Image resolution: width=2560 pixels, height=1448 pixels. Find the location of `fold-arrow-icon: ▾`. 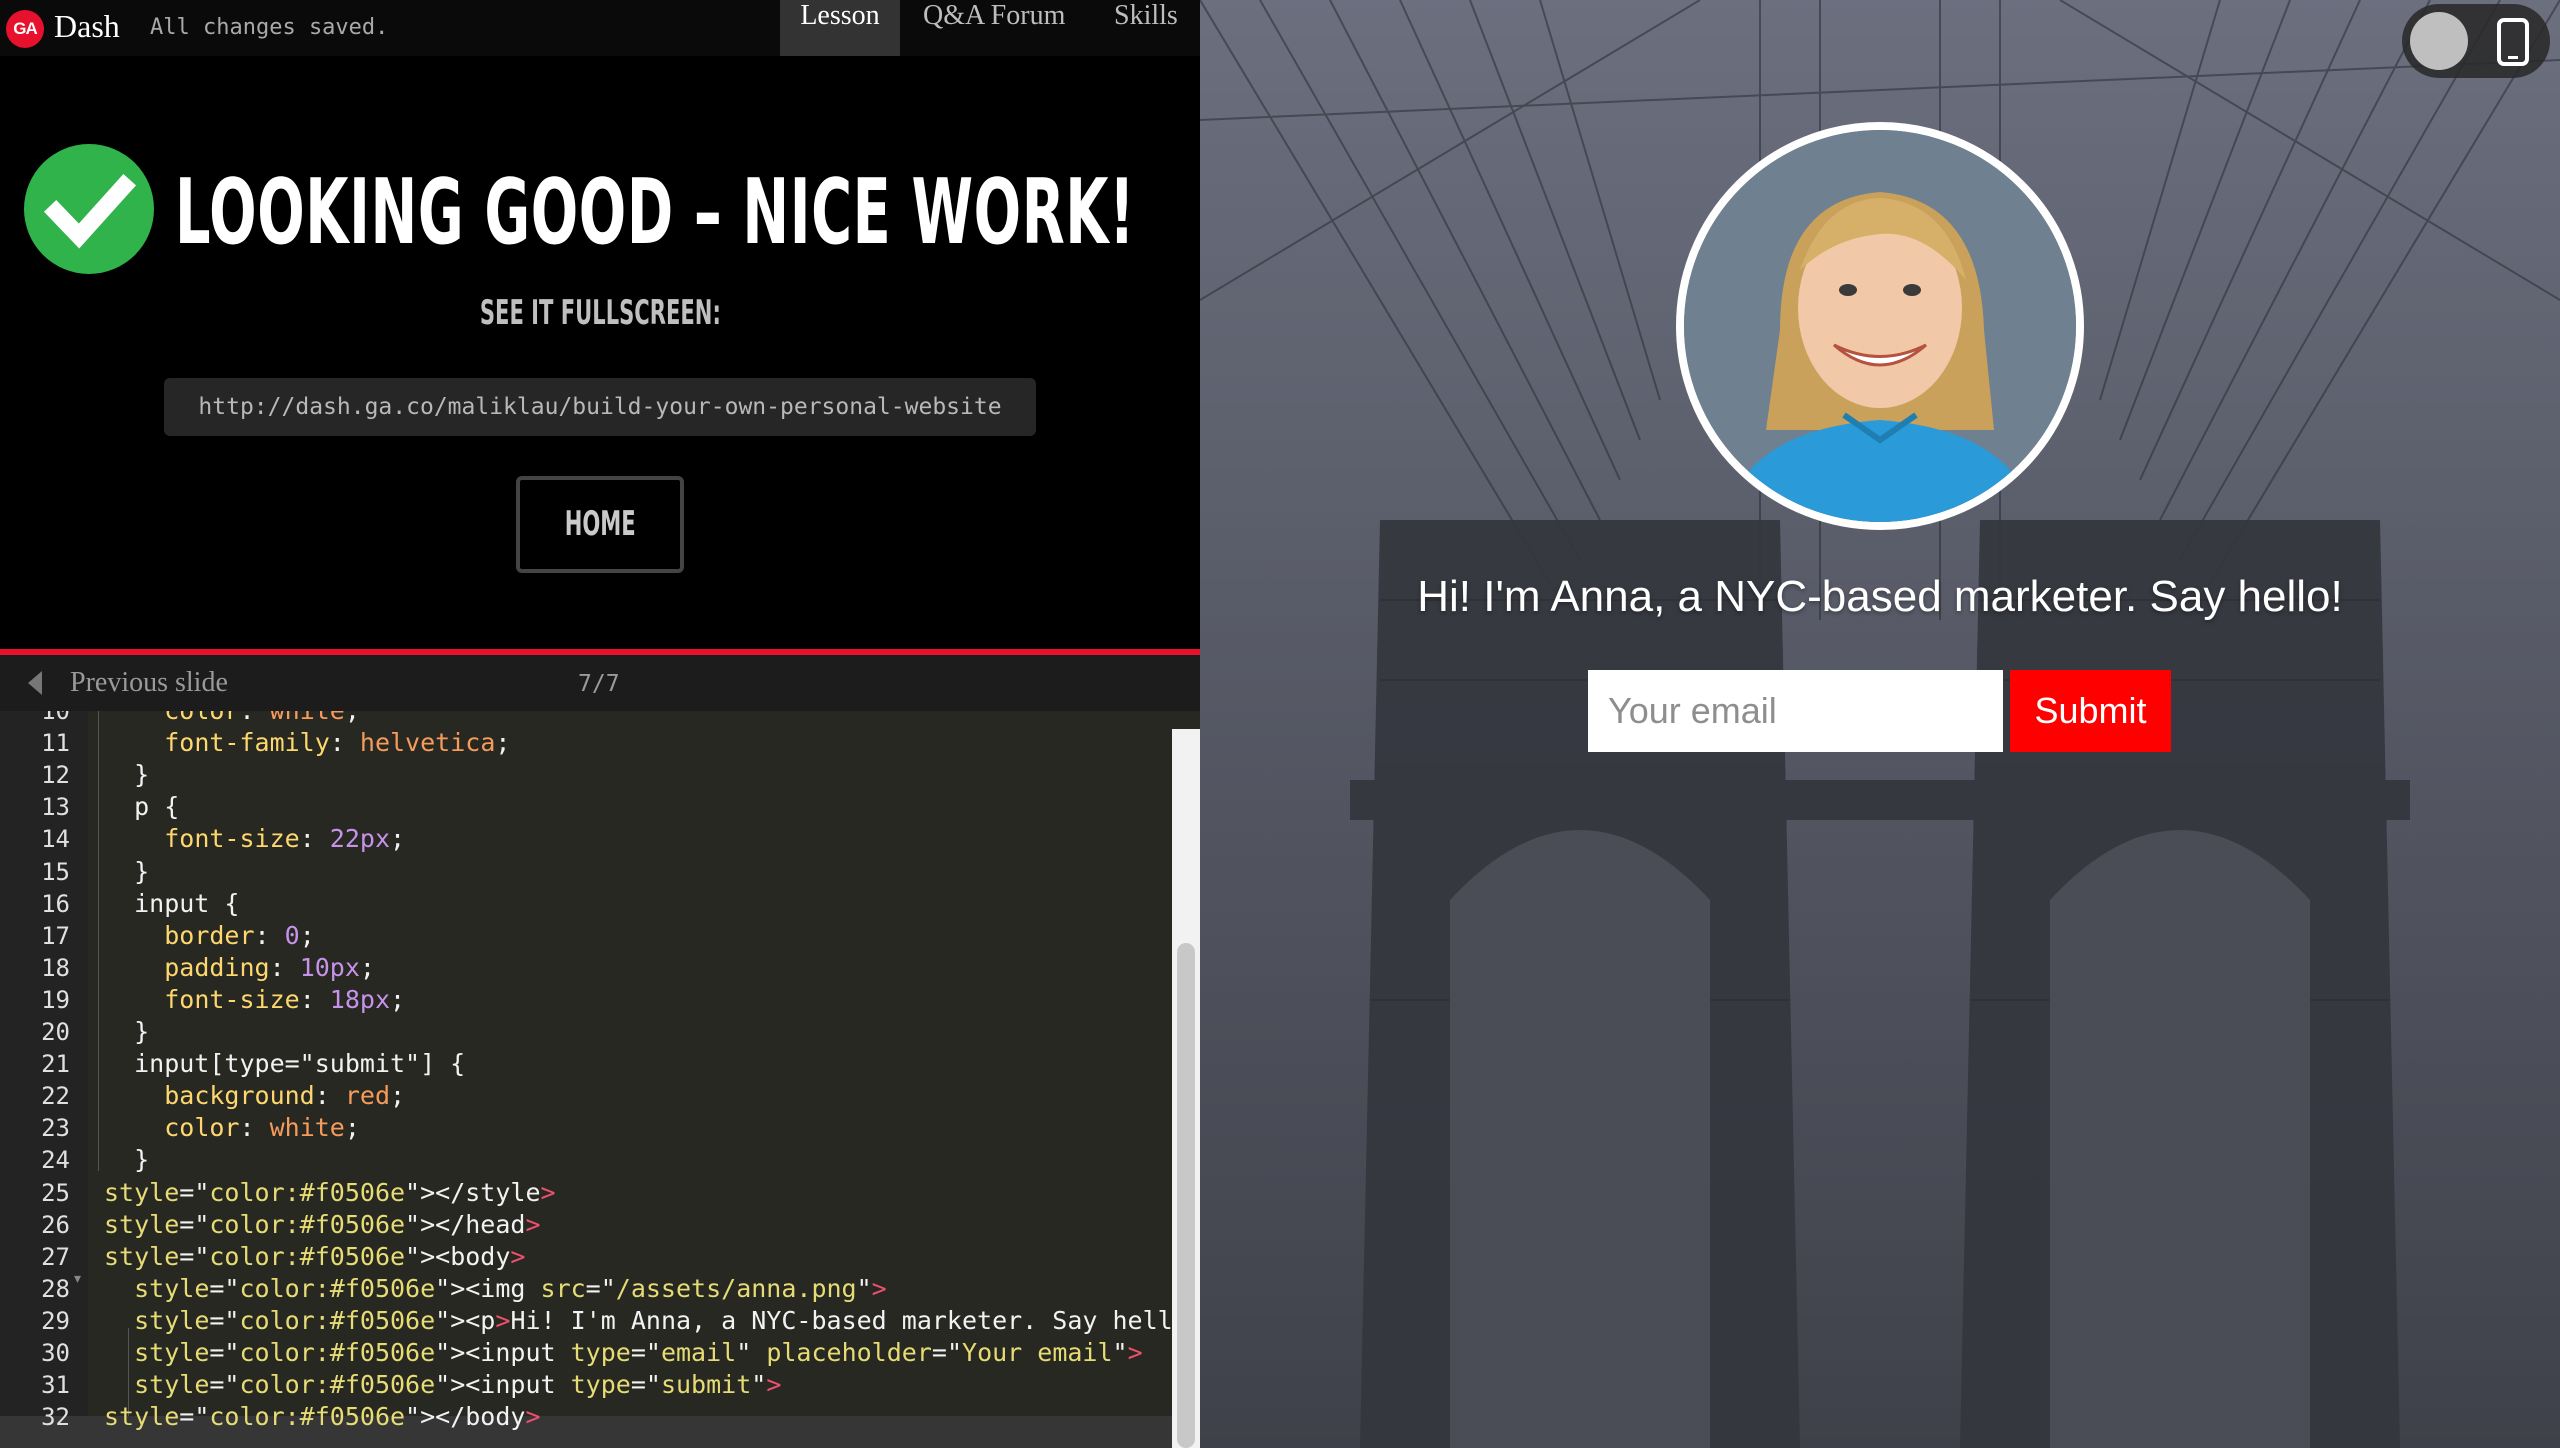

fold-arrow-icon: ▾ is located at coordinates (77, 1279).